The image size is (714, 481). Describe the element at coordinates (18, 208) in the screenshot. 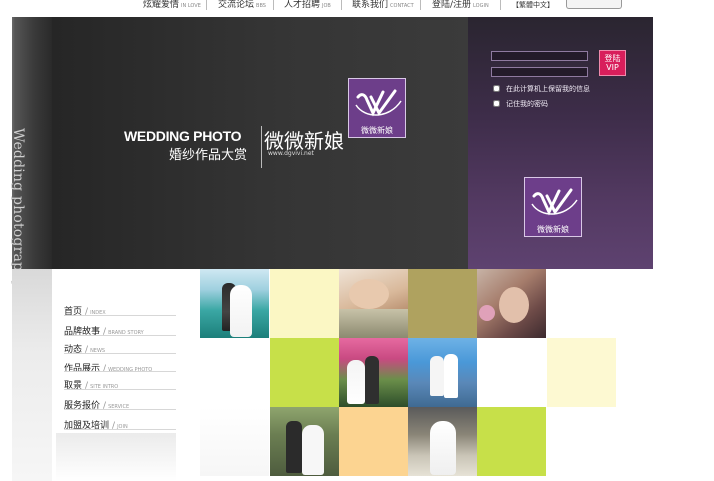

I see `side-vertical-text: Wedding photography` at that location.